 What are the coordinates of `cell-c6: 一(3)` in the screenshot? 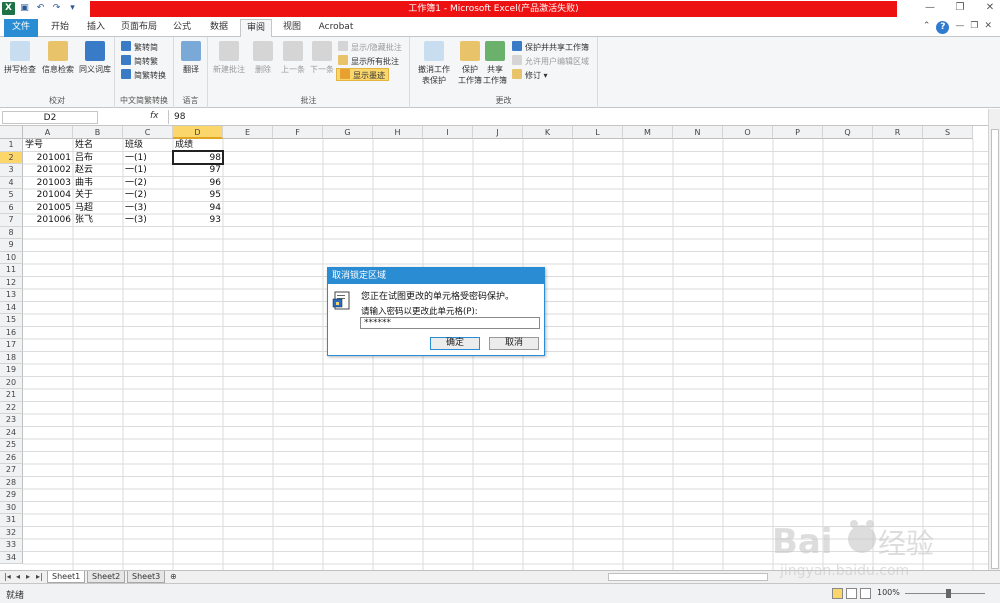 It's located at (148, 208).